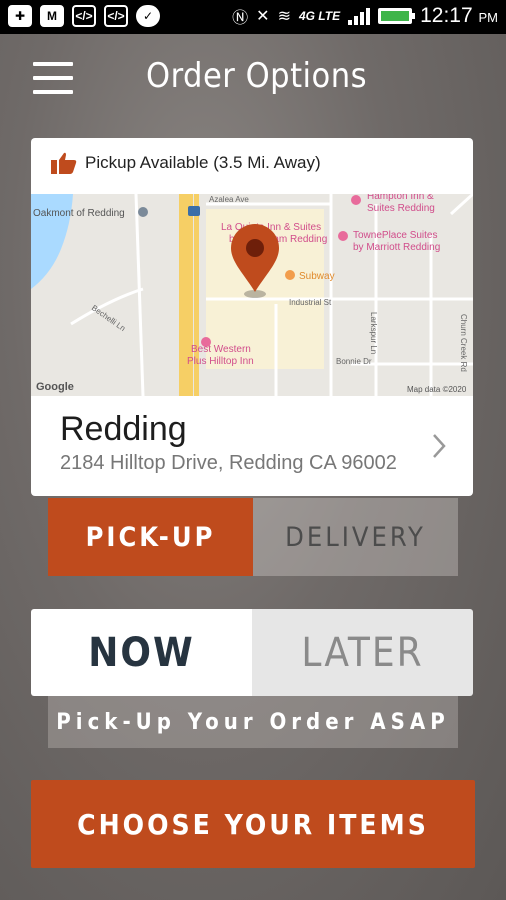 The height and width of the screenshot is (900, 506). What do you see at coordinates (53, 78) in the screenshot?
I see `hamburger-menu-icon` at bounding box center [53, 78].